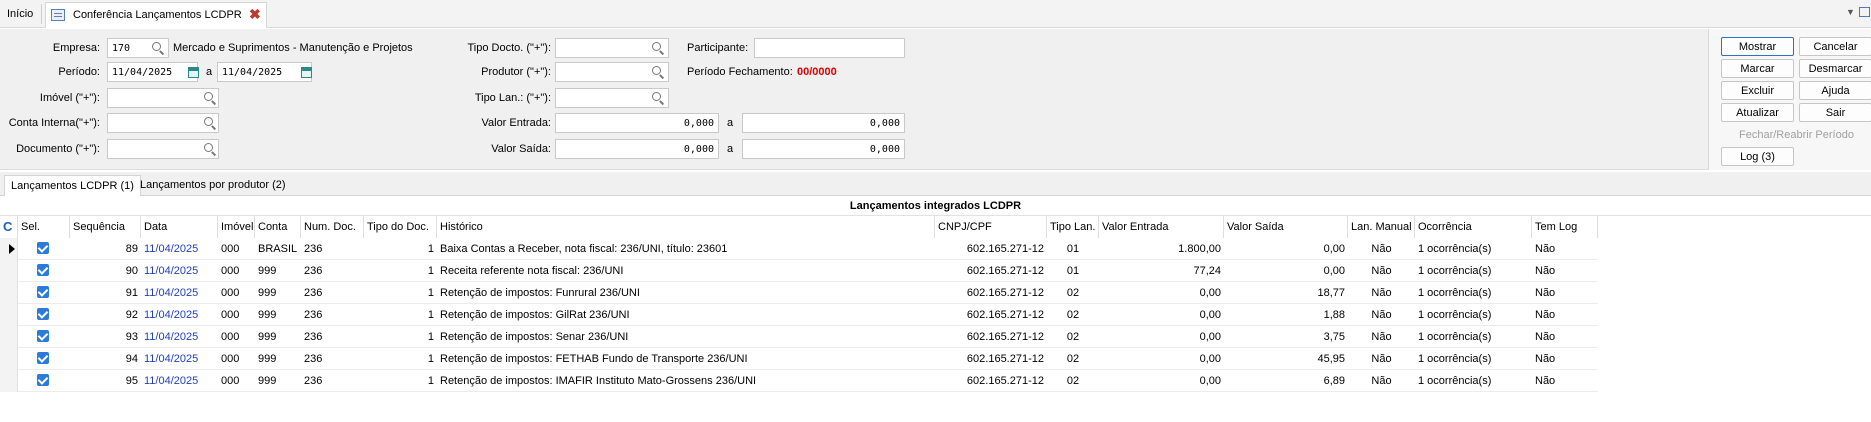 This screenshot has width=1871, height=422. What do you see at coordinates (152, 72) in the screenshot?
I see `periodo-from-input` at bounding box center [152, 72].